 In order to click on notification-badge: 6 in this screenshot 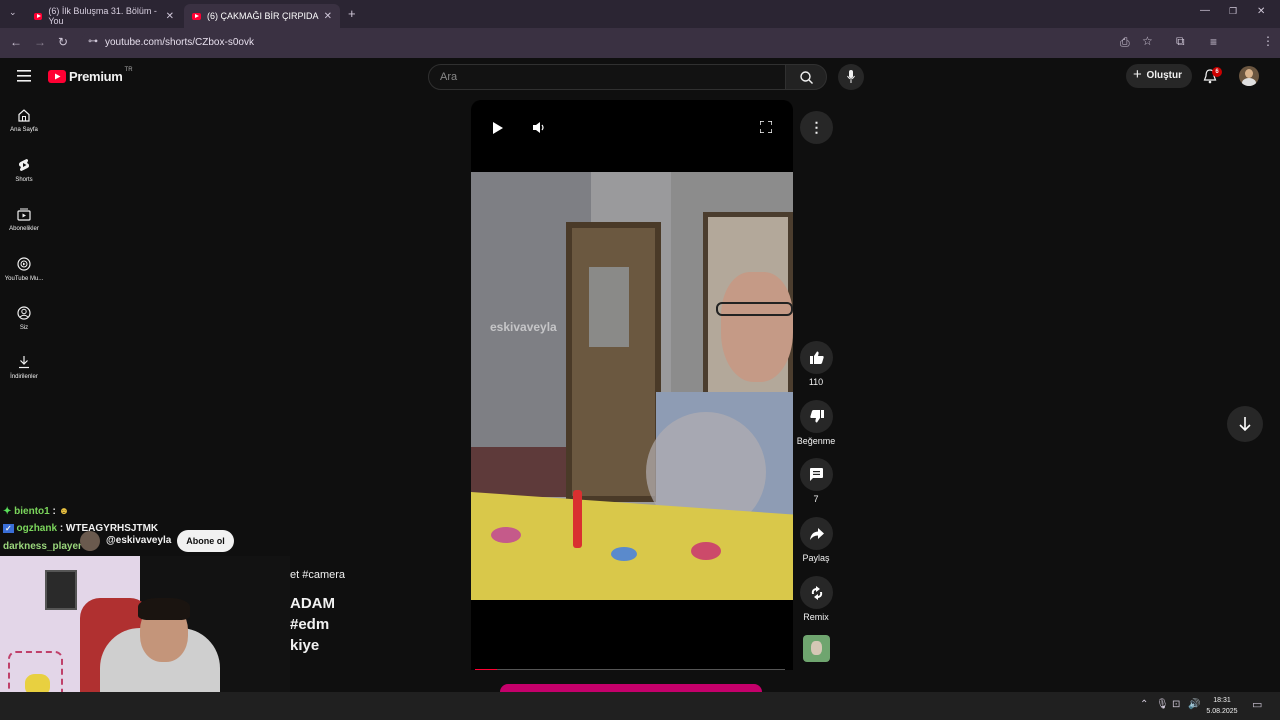, I will do `click(1217, 72)`.